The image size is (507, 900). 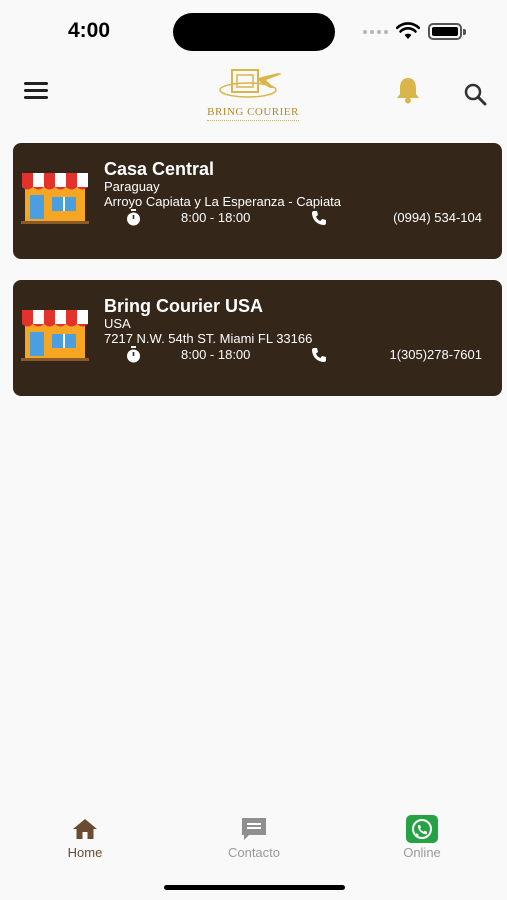 I want to click on tab-online: Online, so click(x=422, y=837).